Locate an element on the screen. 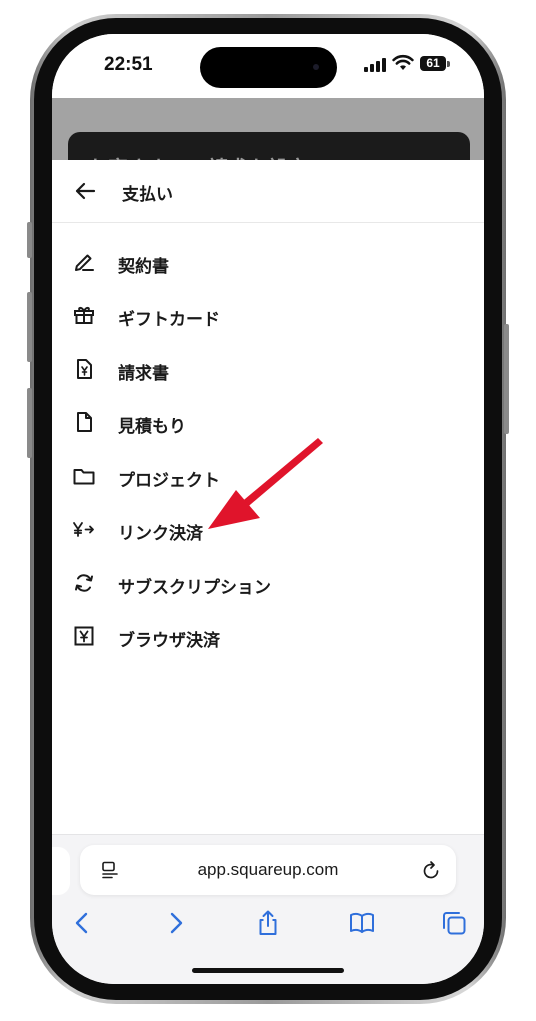 Image resolution: width=536 pixels, height=1021 pixels. menu-item-label: ギフトカード is located at coordinates (169, 319).